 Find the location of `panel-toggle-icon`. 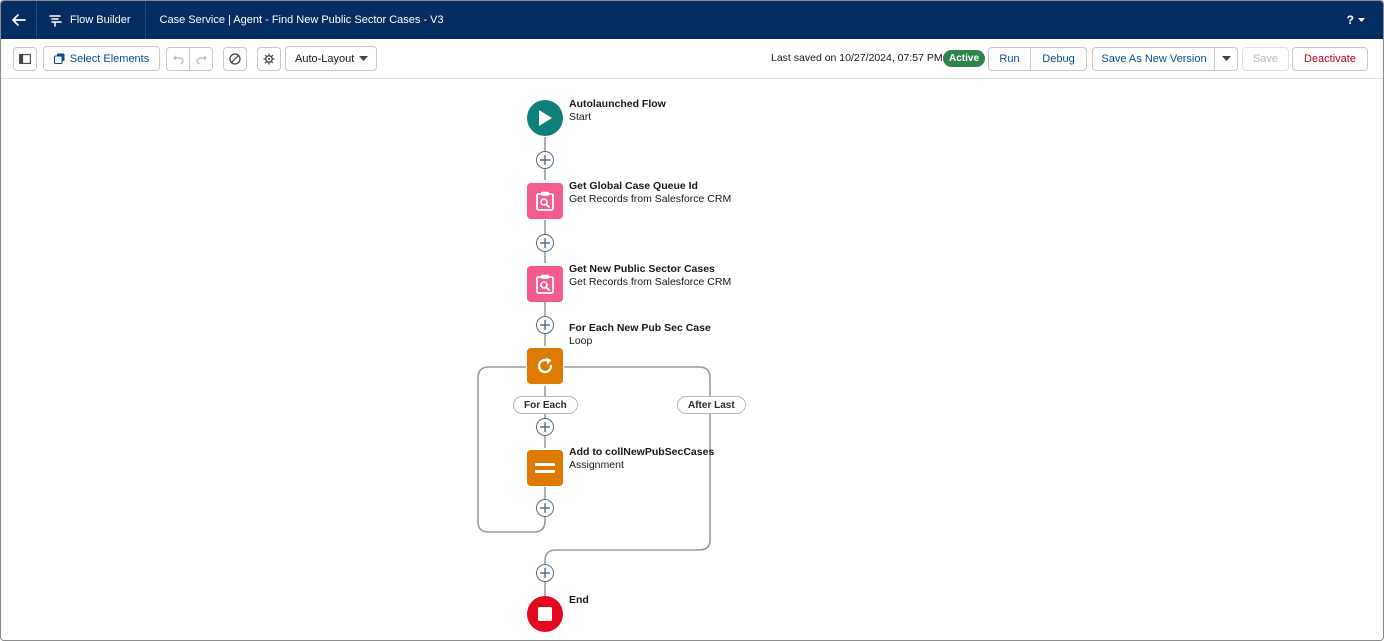

panel-toggle-icon is located at coordinates (25, 59).